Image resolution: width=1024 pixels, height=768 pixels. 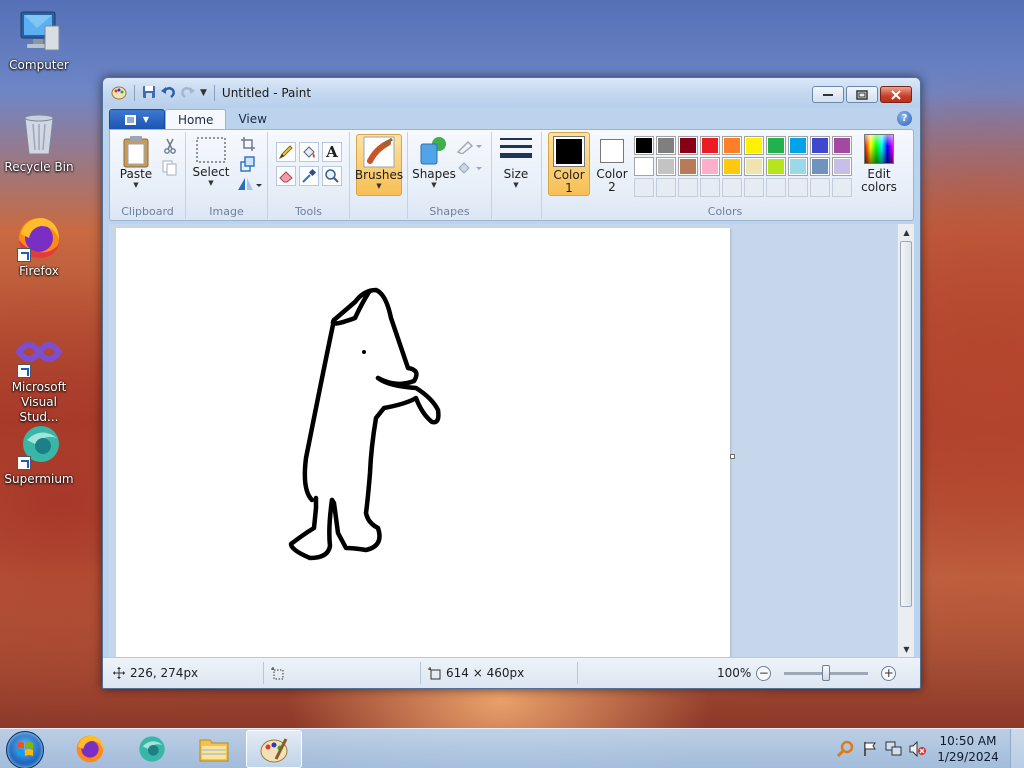 I want to click on network-icon, so click(x=894, y=749).